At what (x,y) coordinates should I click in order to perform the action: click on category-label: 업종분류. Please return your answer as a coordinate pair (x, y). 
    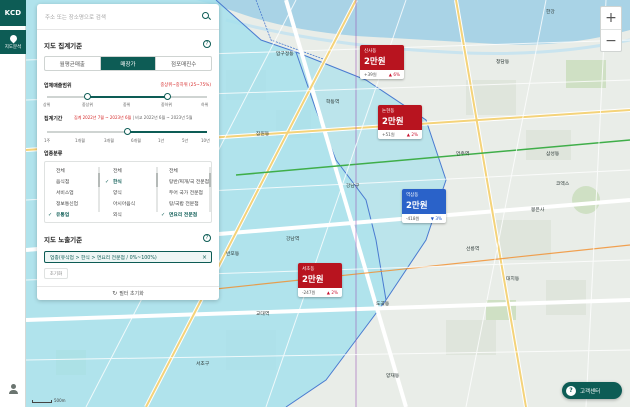
    Looking at the image, I should click on (53, 154).